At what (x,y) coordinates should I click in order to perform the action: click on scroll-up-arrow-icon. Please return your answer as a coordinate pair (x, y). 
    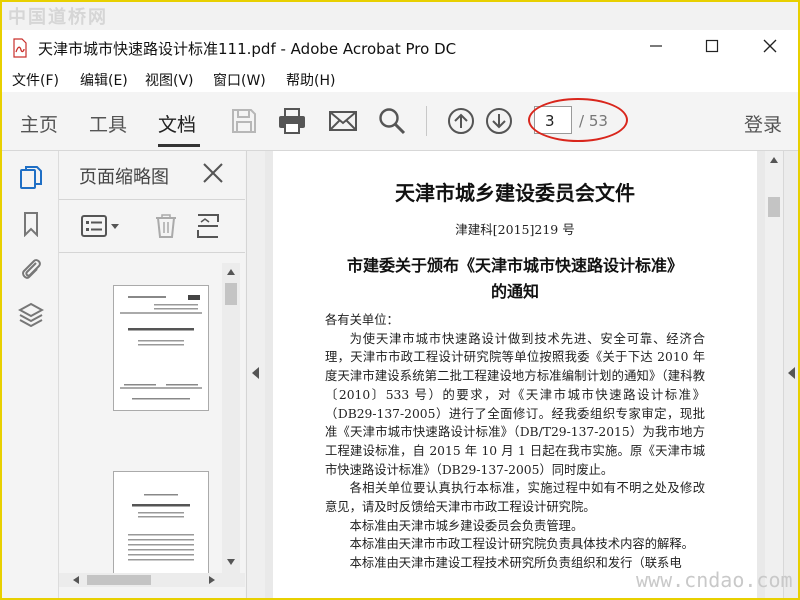
    Looking at the image, I should click on (231, 272).